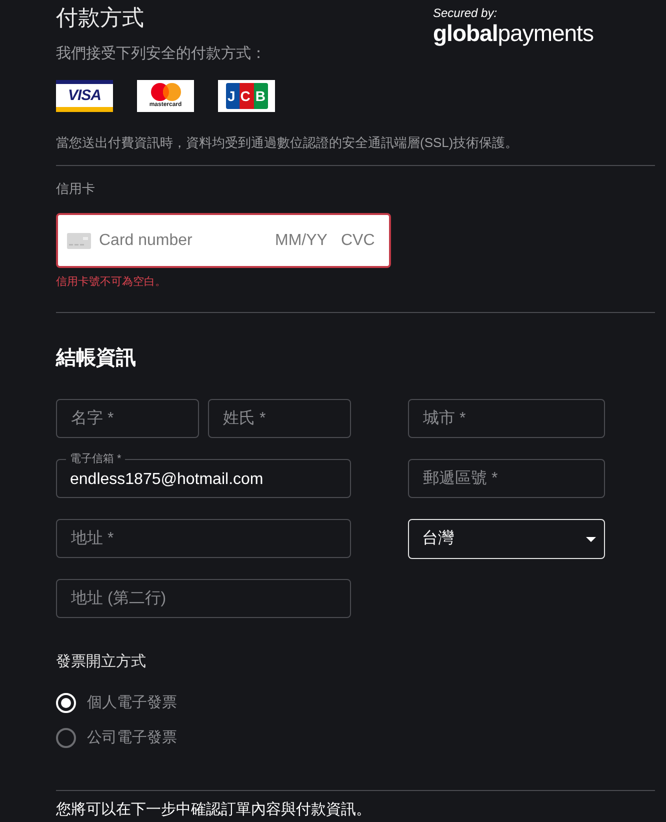 This screenshot has width=666, height=822. What do you see at coordinates (506, 418) in the screenshot?
I see `text-field: 城市 *` at bounding box center [506, 418].